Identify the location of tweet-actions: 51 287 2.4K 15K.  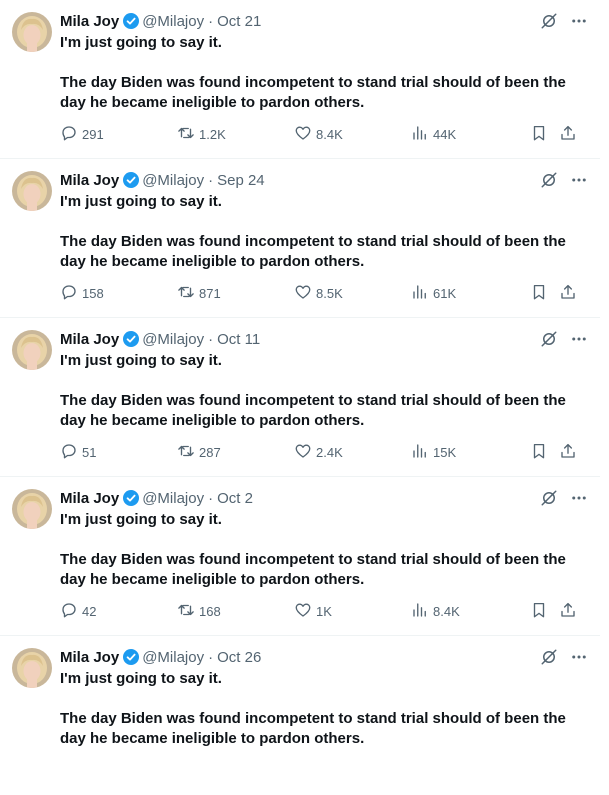
(324, 452).